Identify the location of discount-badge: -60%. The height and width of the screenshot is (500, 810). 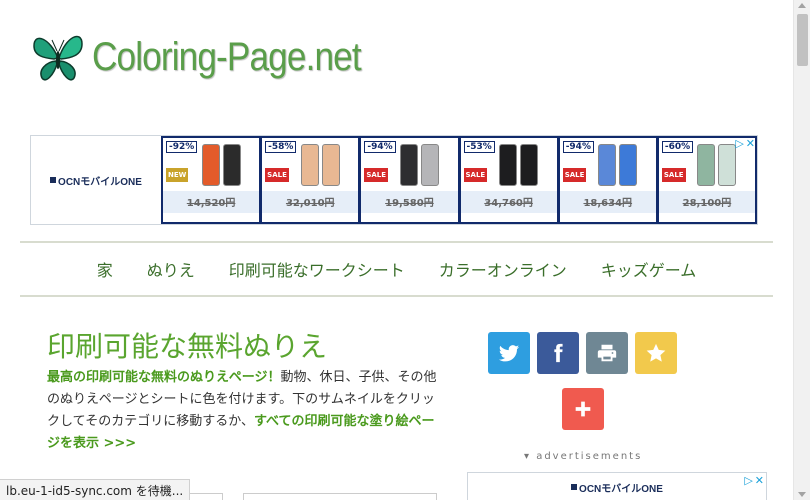
(677, 147).